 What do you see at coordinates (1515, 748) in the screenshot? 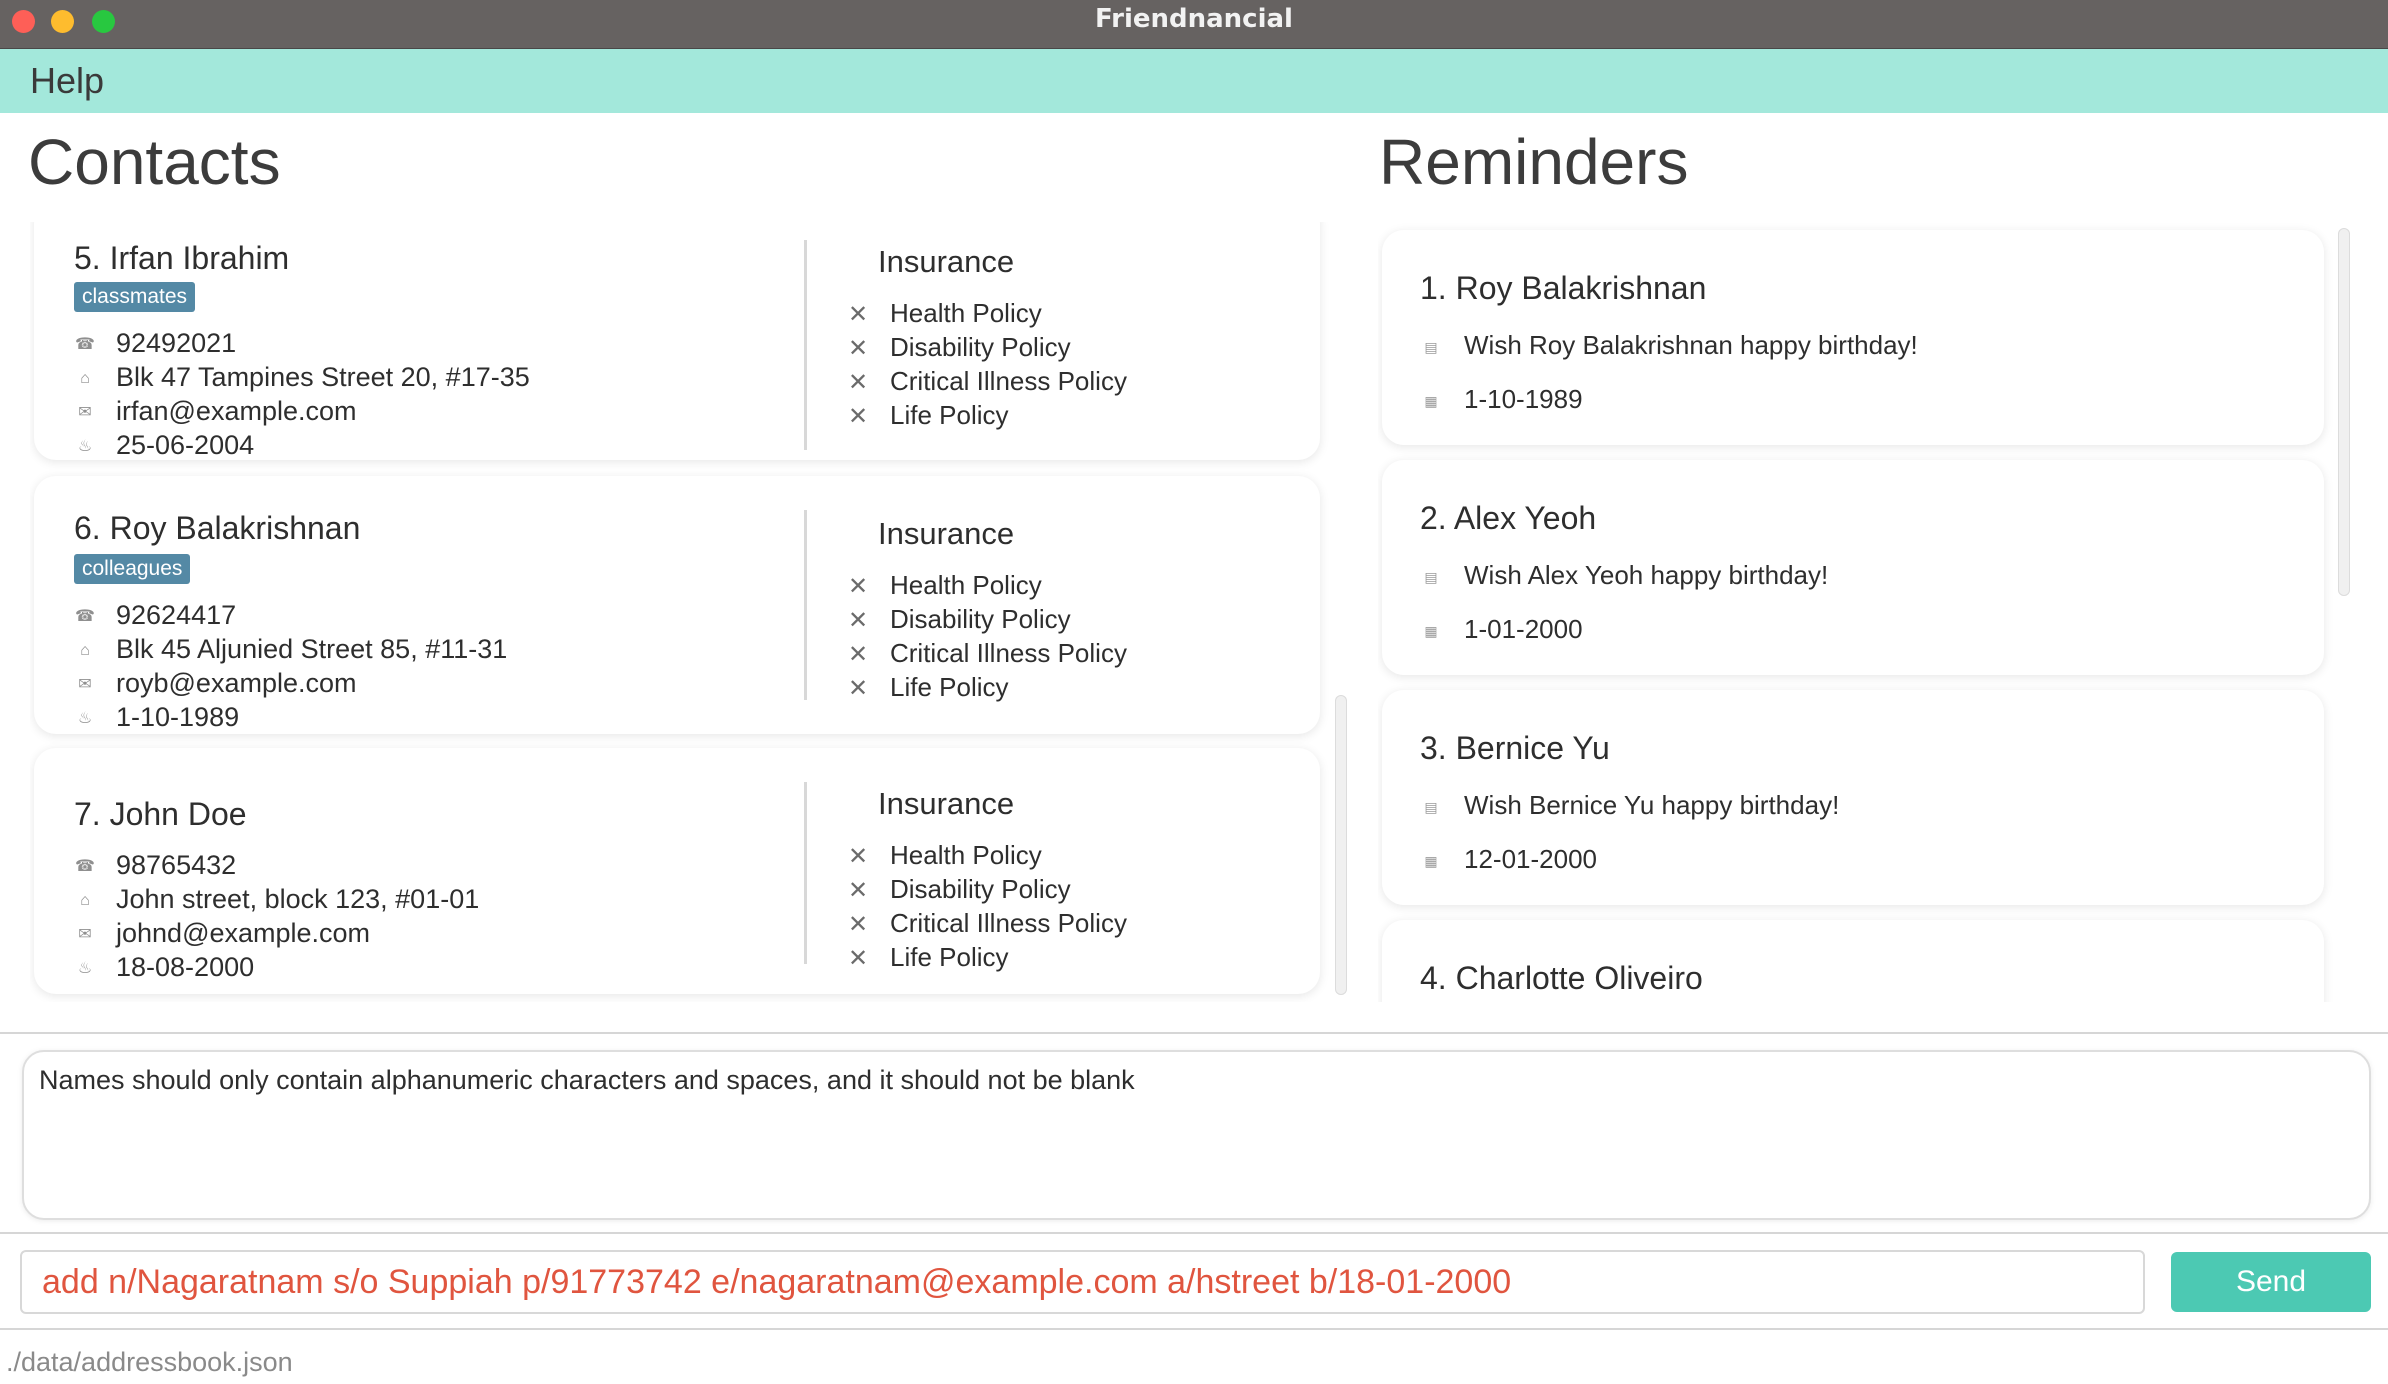
I see `reminder-name: 3. Bernice Yu` at bounding box center [1515, 748].